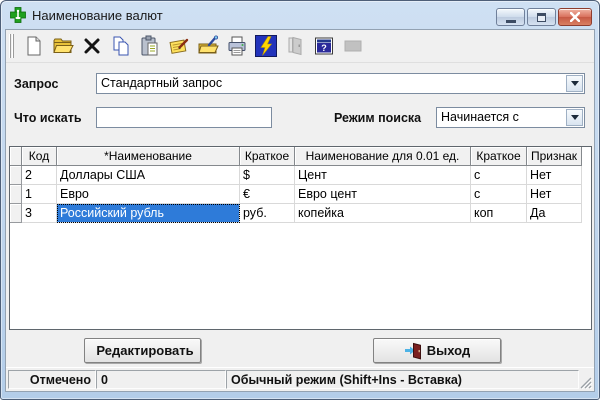  What do you see at coordinates (510, 21) in the screenshot?
I see `minimize-icon` at bounding box center [510, 21].